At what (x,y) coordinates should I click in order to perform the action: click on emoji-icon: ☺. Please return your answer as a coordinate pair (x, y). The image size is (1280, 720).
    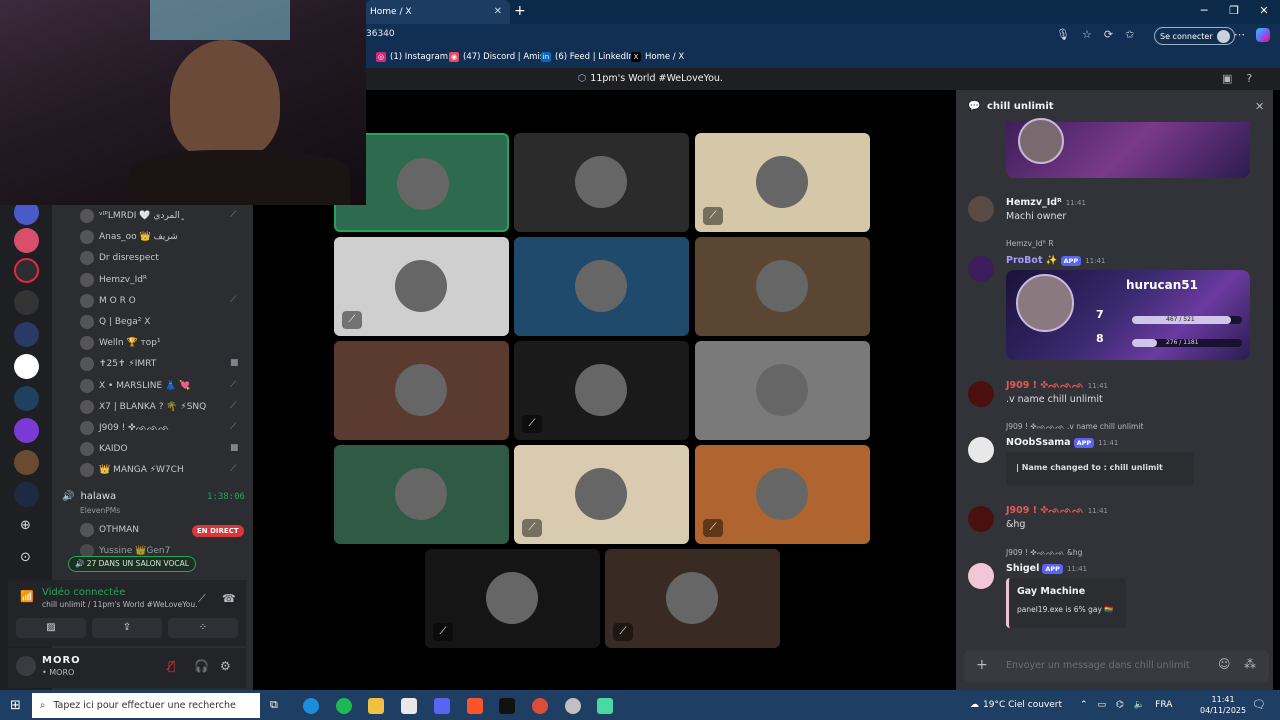
    Looking at the image, I should click on (1224, 664).